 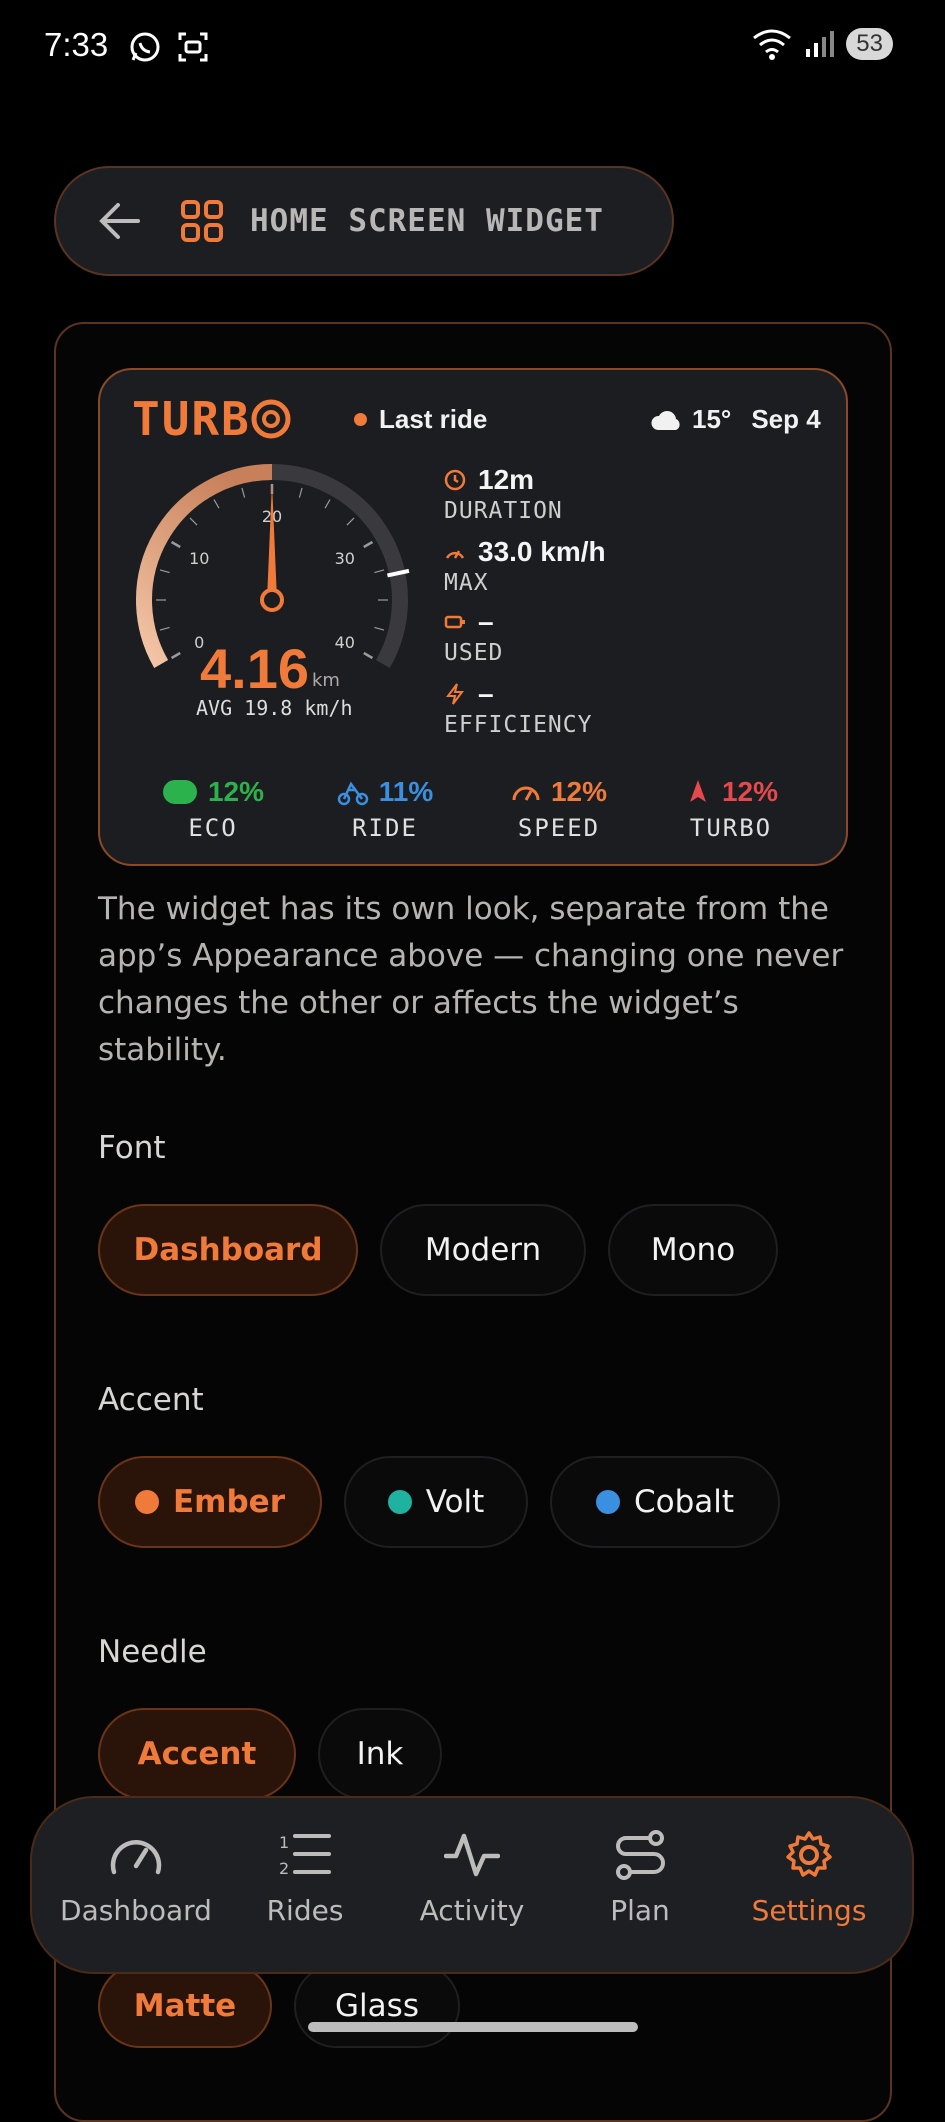 I want to click on mode-label: RIDE, so click(x=385, y=828).